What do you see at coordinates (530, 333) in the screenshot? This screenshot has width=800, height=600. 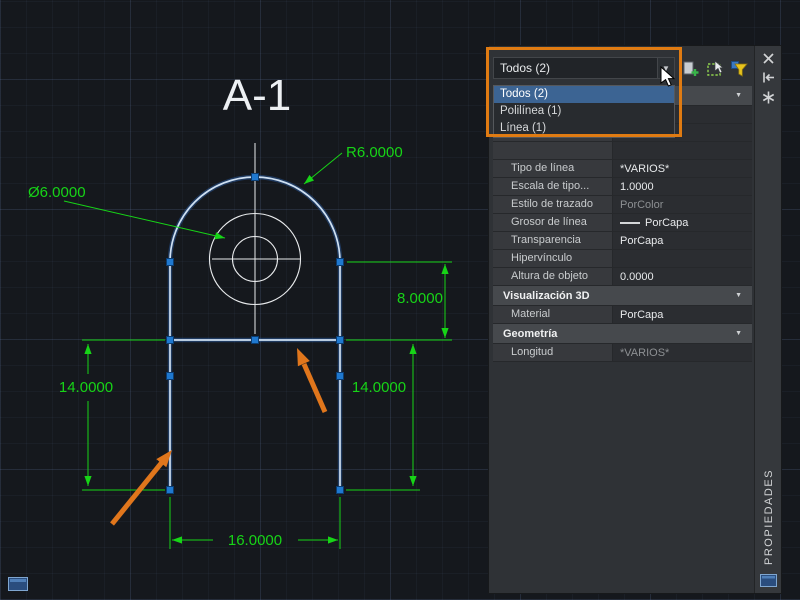 I see `category-label: Geometría` at bounding box center [530, 333].